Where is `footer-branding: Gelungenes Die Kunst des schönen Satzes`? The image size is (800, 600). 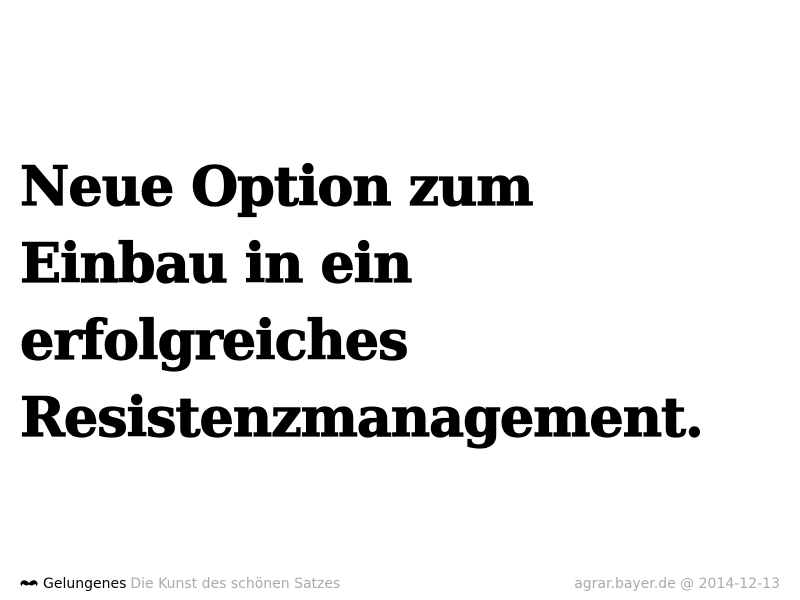
footer-branding: Gelungenes Die Kunst des schönen Satzes is located at coordinates (180, 584).